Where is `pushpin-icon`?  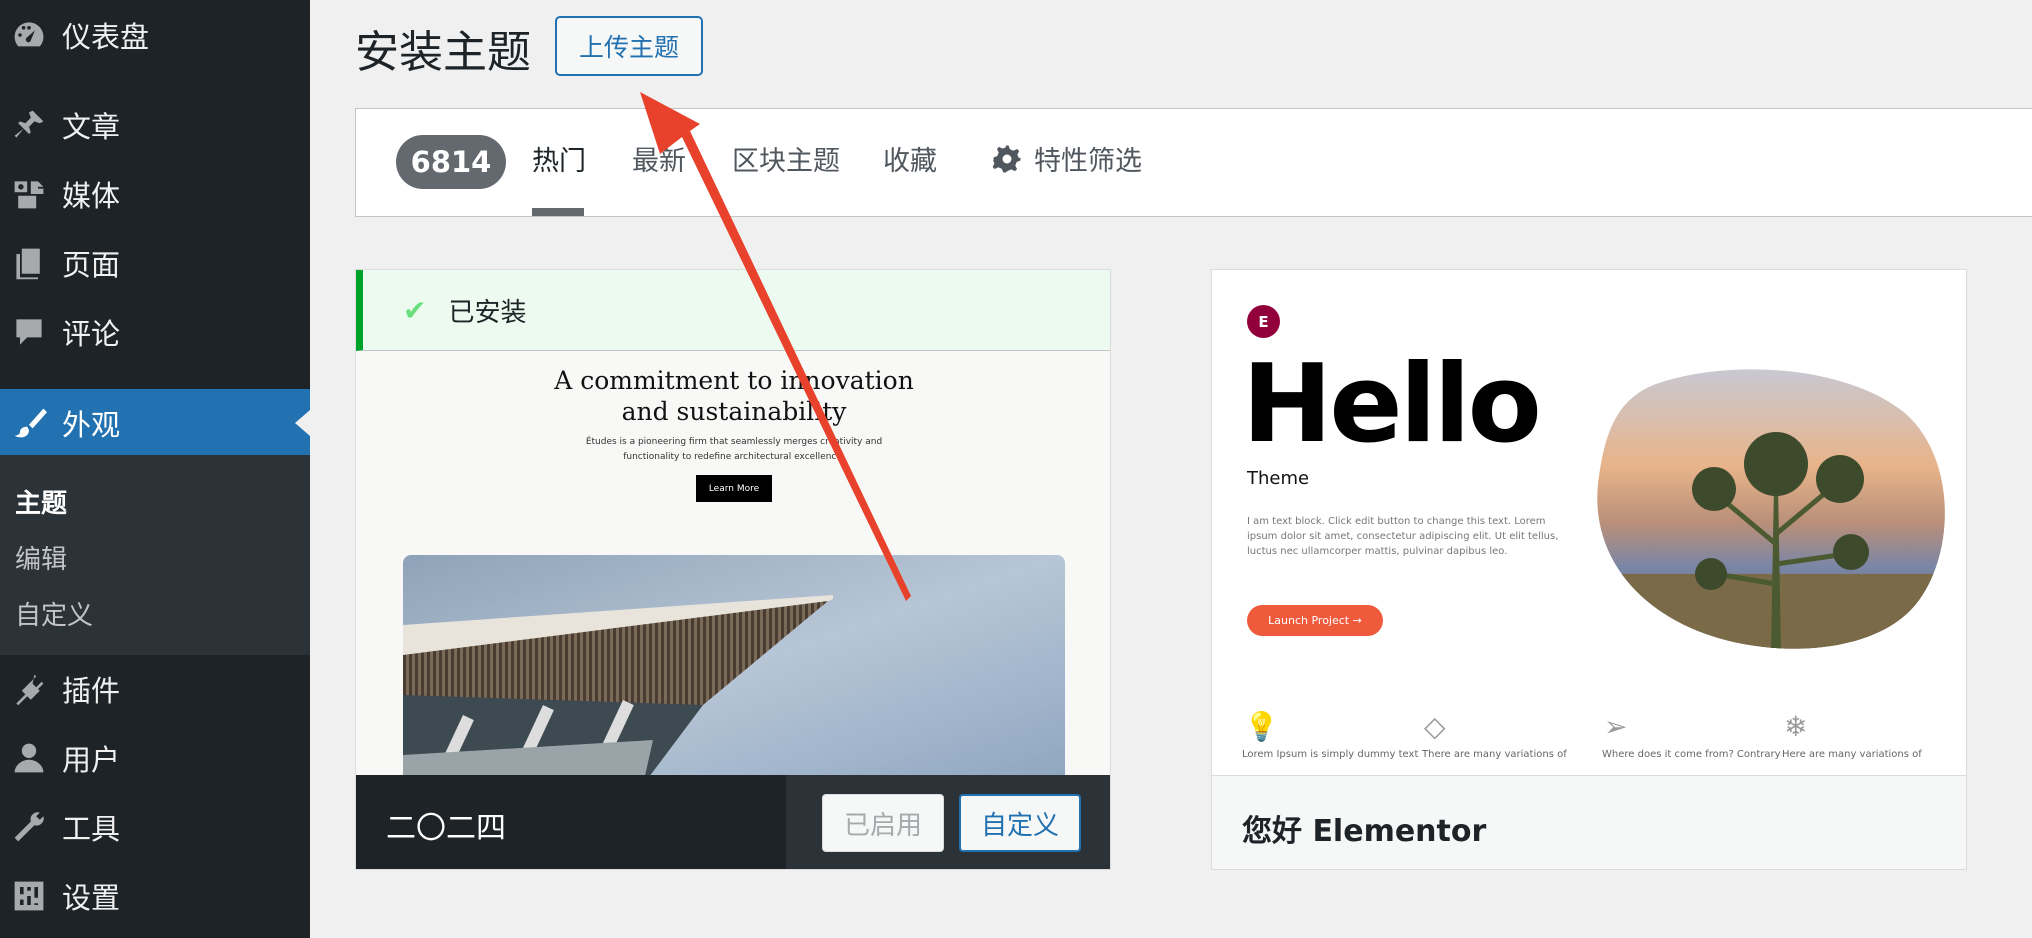
pushpin-icon is located at coordinates (29, 125).